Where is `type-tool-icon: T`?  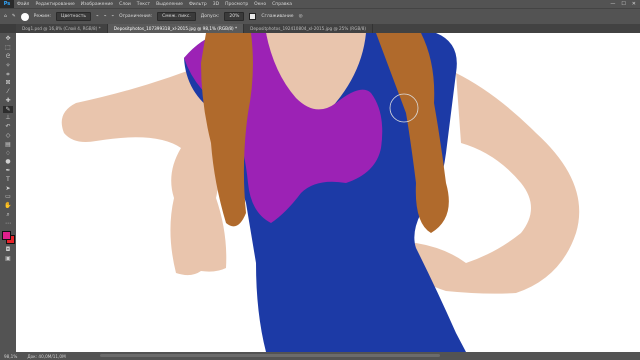
type-tool-icon: T is located at coordinates (8, 180).